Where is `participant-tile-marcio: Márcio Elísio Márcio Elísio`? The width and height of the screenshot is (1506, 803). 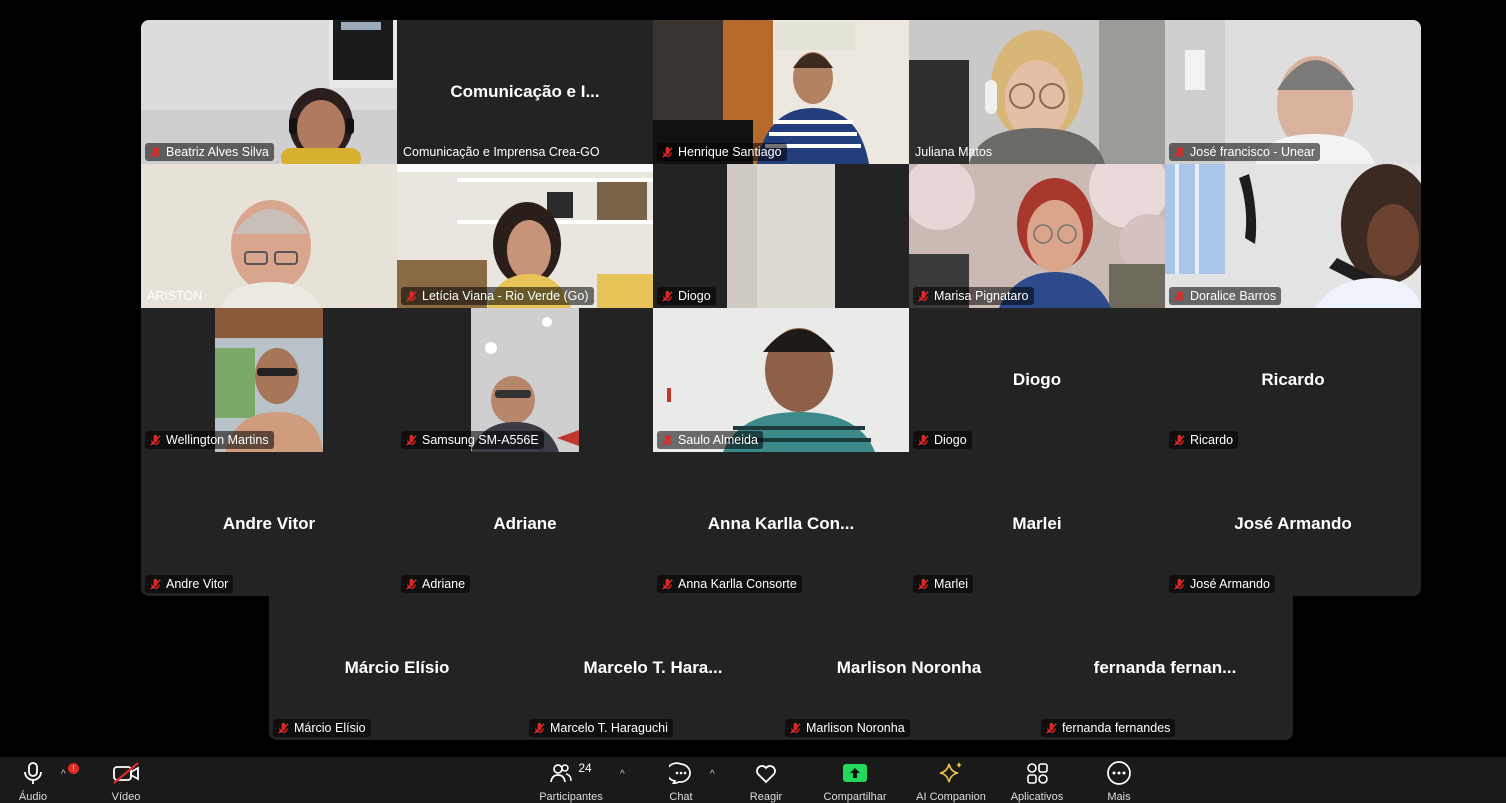
participant-tile-marcio: Márcio Elísio Márcio Elísio is located at coordinates (397, 668).